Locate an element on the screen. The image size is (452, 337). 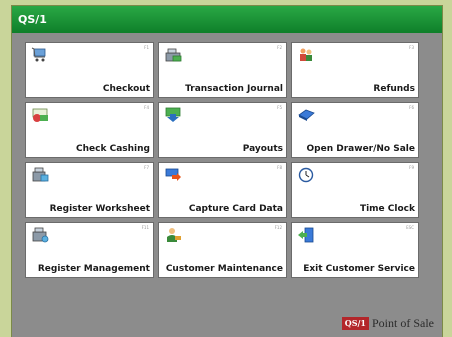
register-worksheet-button: F7 Register Worksheet is located at coordinates (89, 190).